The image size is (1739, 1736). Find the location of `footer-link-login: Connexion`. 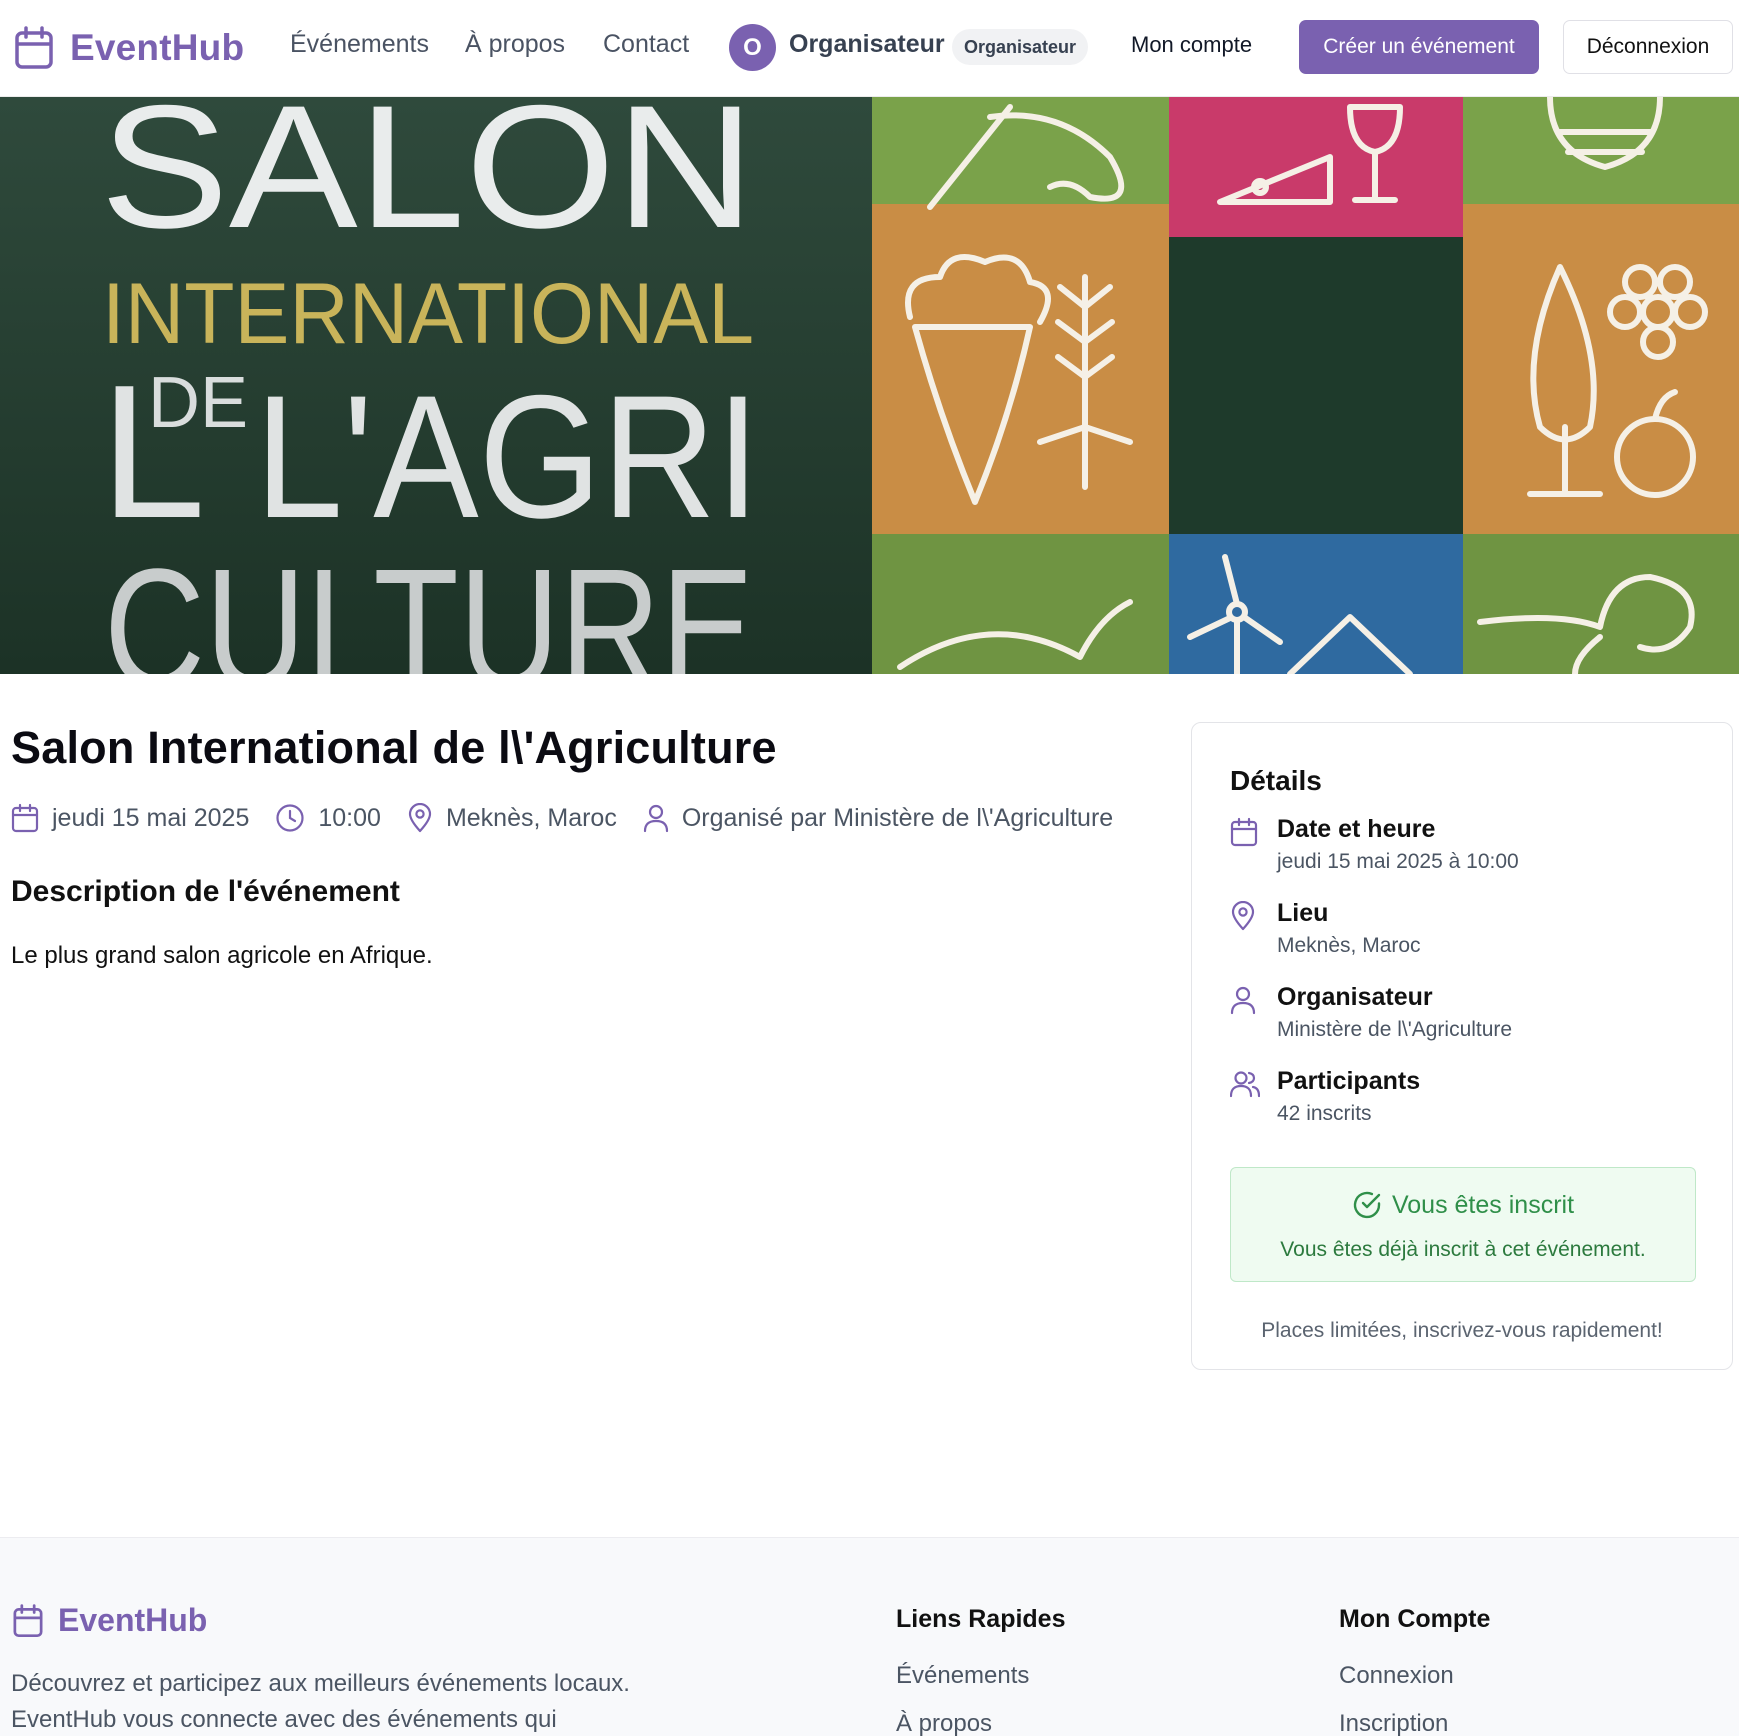

footer-link-login: Connexion is located at coordinates (1396, 1676).